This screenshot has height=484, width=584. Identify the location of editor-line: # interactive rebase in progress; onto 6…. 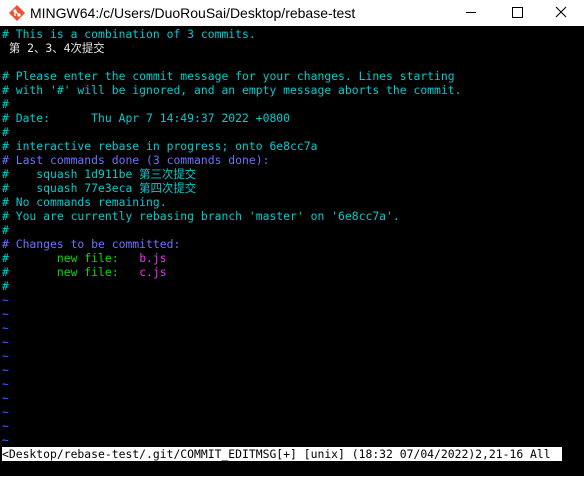
(160, 146).